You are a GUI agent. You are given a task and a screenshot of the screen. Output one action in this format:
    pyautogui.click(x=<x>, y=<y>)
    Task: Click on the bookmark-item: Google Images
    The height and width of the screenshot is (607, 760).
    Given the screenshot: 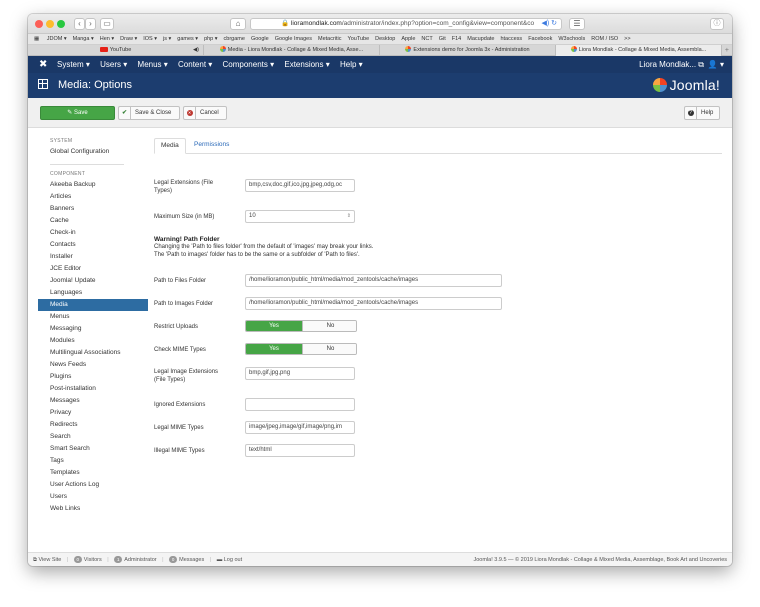 What is the action you would take?
    pyautogui.click(x=293, y=39)
    